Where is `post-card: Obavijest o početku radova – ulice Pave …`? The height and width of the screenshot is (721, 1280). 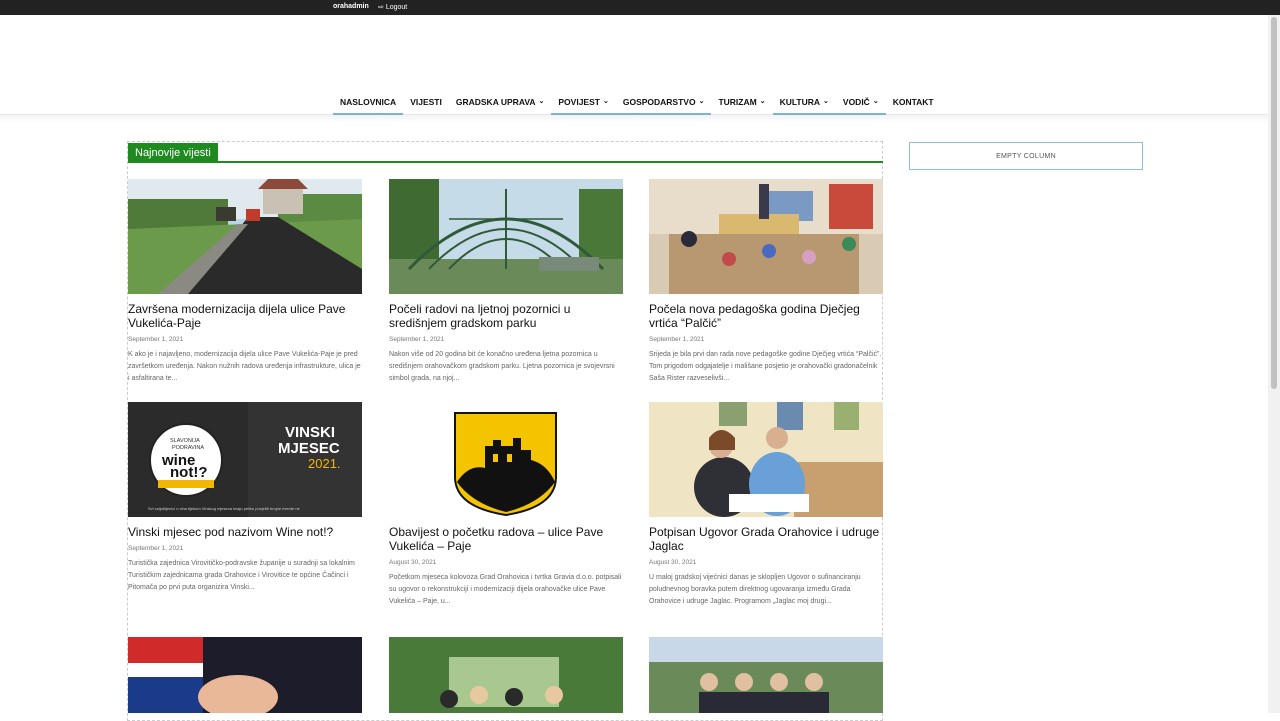
post-card: Obavijest o početku radova – ulice Pave … is located at coordinates (506, 505).